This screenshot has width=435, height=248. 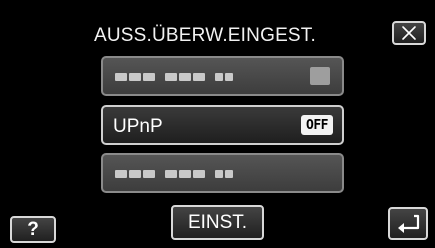 I want to click on close-icon, so click(x=409, y=33).